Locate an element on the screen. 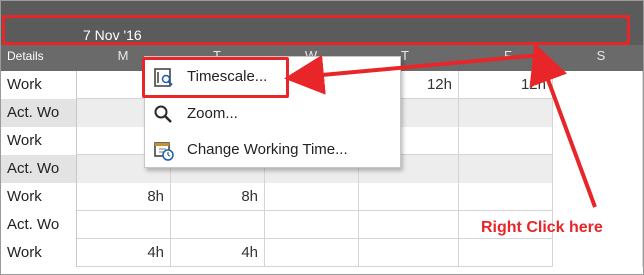 The width and height of the screenshot is (644, 275). annotation-text: Right Click here is located at coordinates (542, 227).